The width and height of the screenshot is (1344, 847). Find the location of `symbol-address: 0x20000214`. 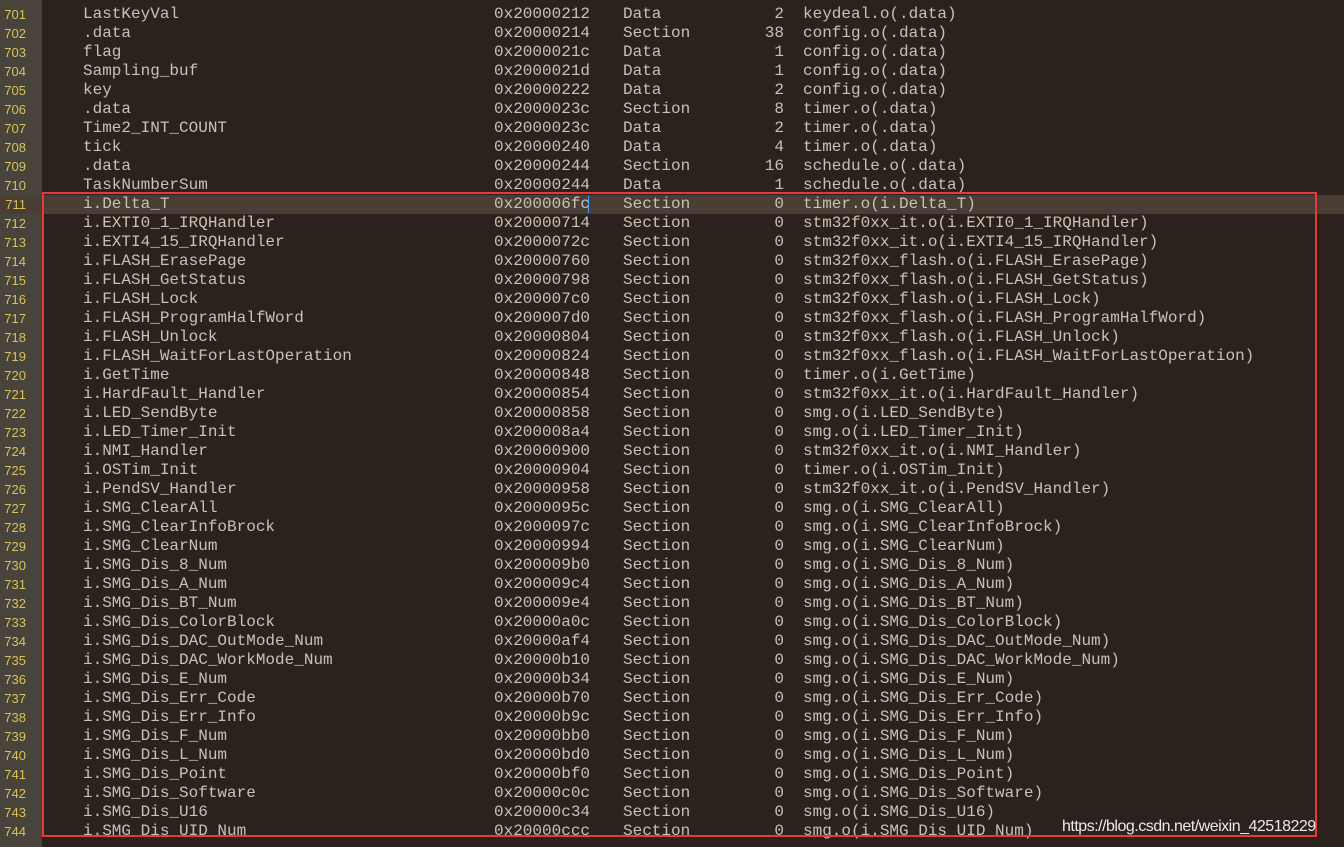

symbol-address: 0x20000214 is located at coordinates (542, 33).